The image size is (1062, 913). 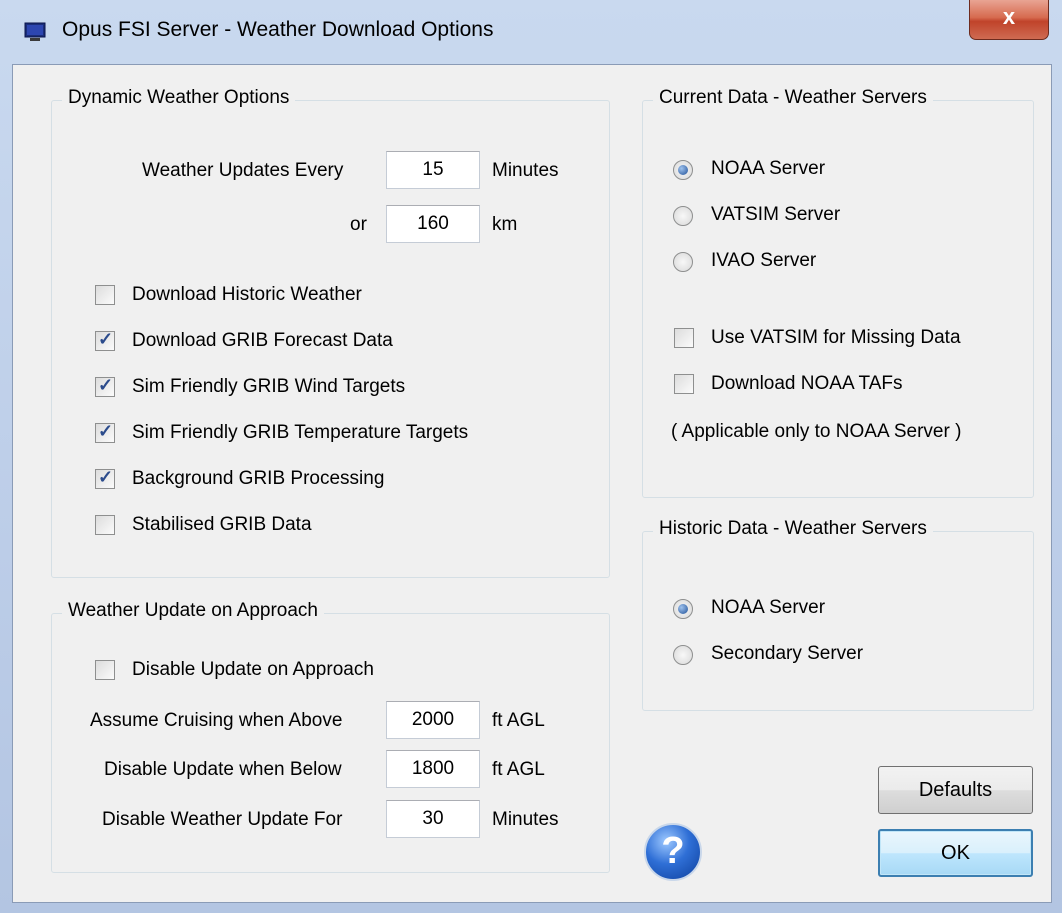 I want to click on monitor-icon, so click(x=35, y=31).